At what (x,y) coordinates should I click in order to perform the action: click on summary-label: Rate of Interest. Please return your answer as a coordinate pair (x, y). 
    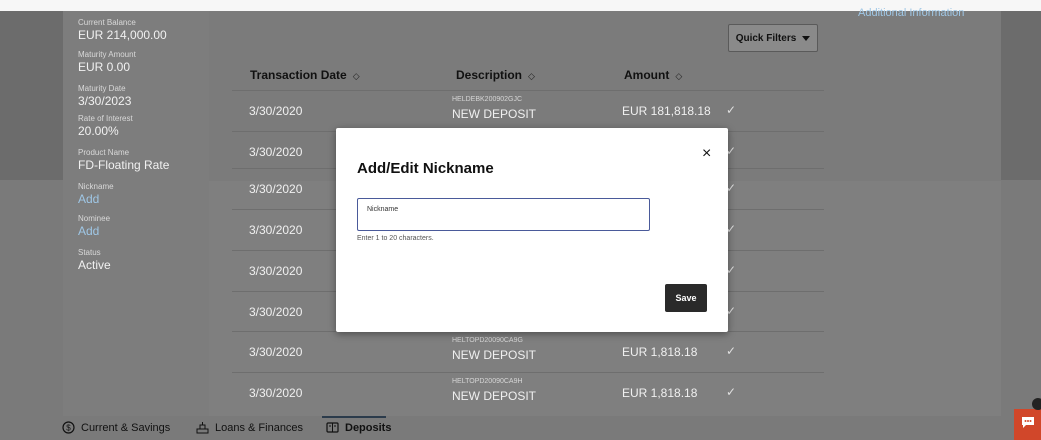
    Looking at the image, I should click on (105, 118).